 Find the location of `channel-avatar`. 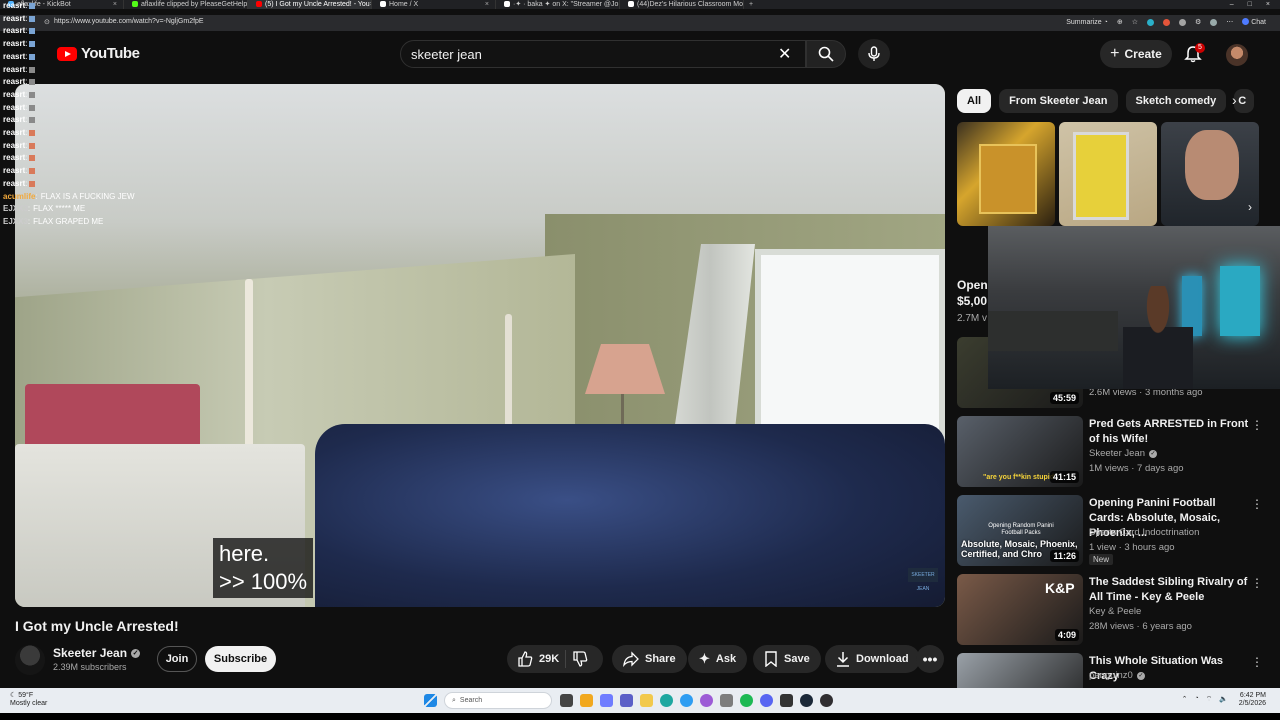

channel-avatar is located at coordinates (30, 660).